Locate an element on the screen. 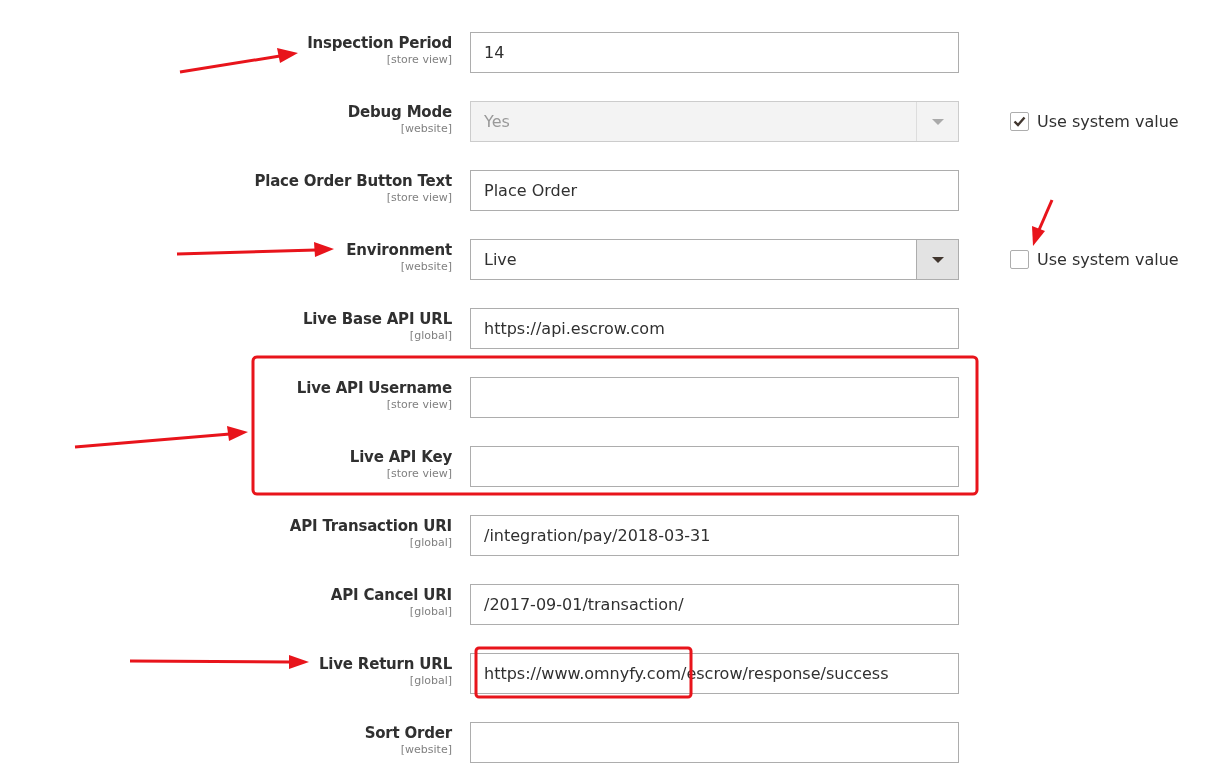 This screenshot has height=781, width=1231. annotation-arrow is located at coordinates (1043, 222).